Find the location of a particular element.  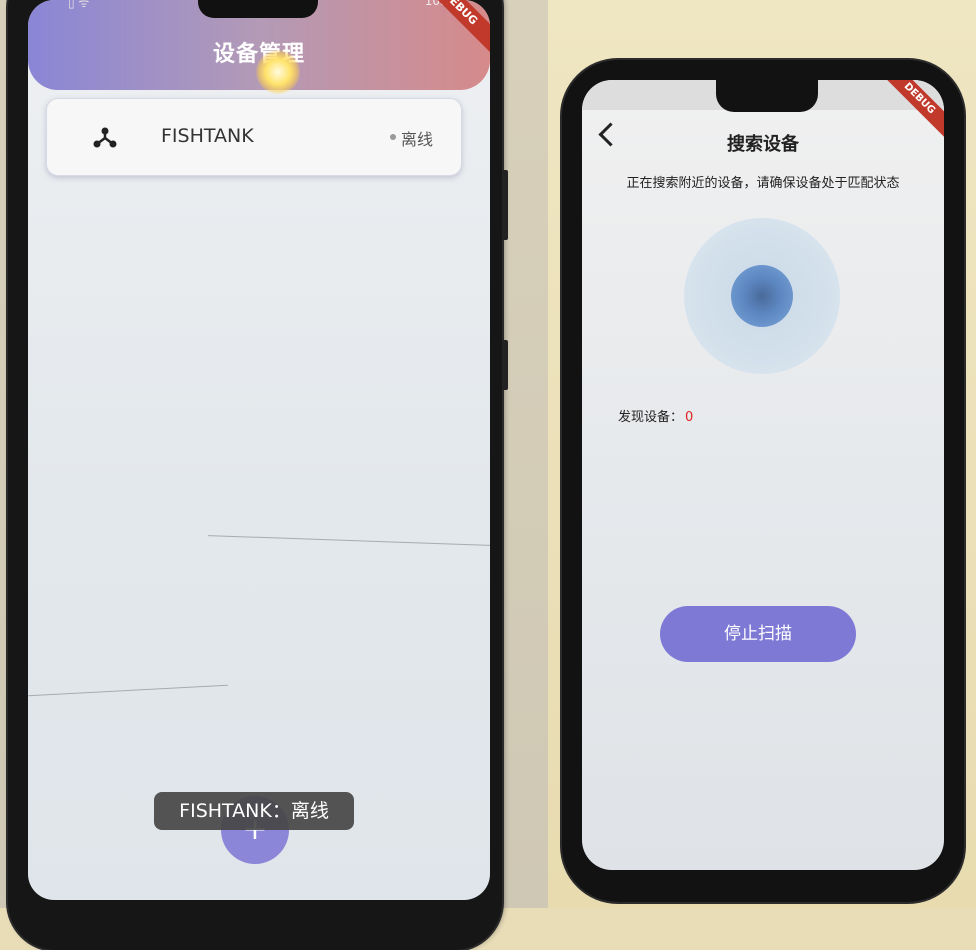

power-button is located at coordinates (505, 365).